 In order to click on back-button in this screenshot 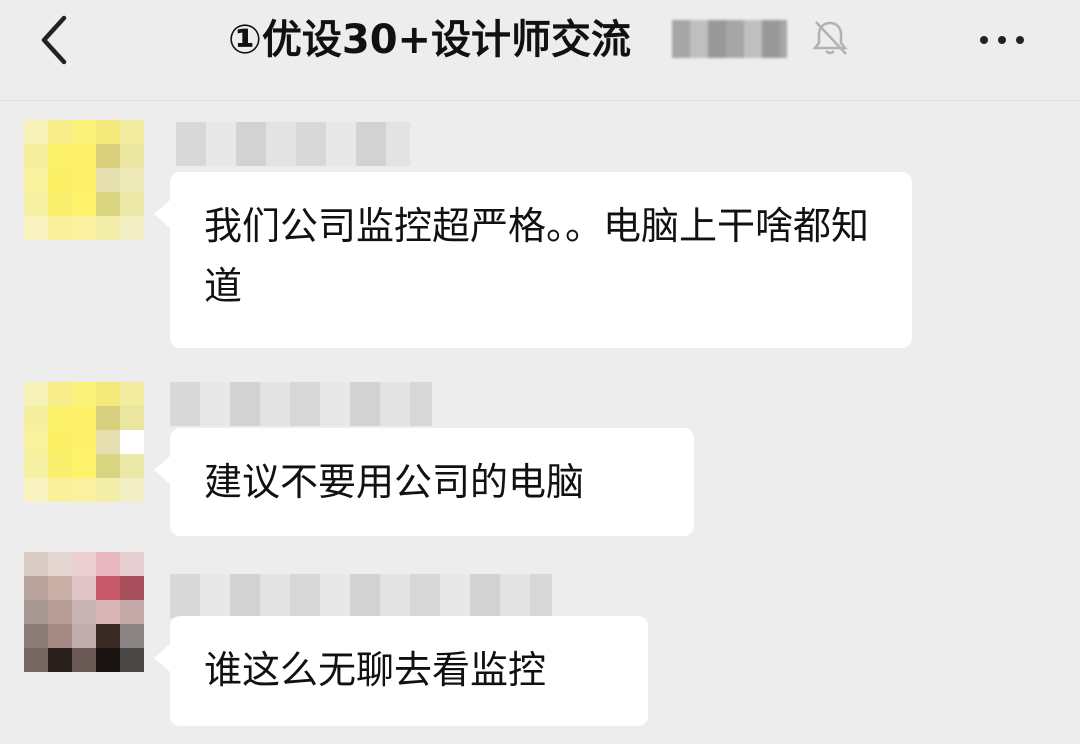, I will do `click(55, 40)`.